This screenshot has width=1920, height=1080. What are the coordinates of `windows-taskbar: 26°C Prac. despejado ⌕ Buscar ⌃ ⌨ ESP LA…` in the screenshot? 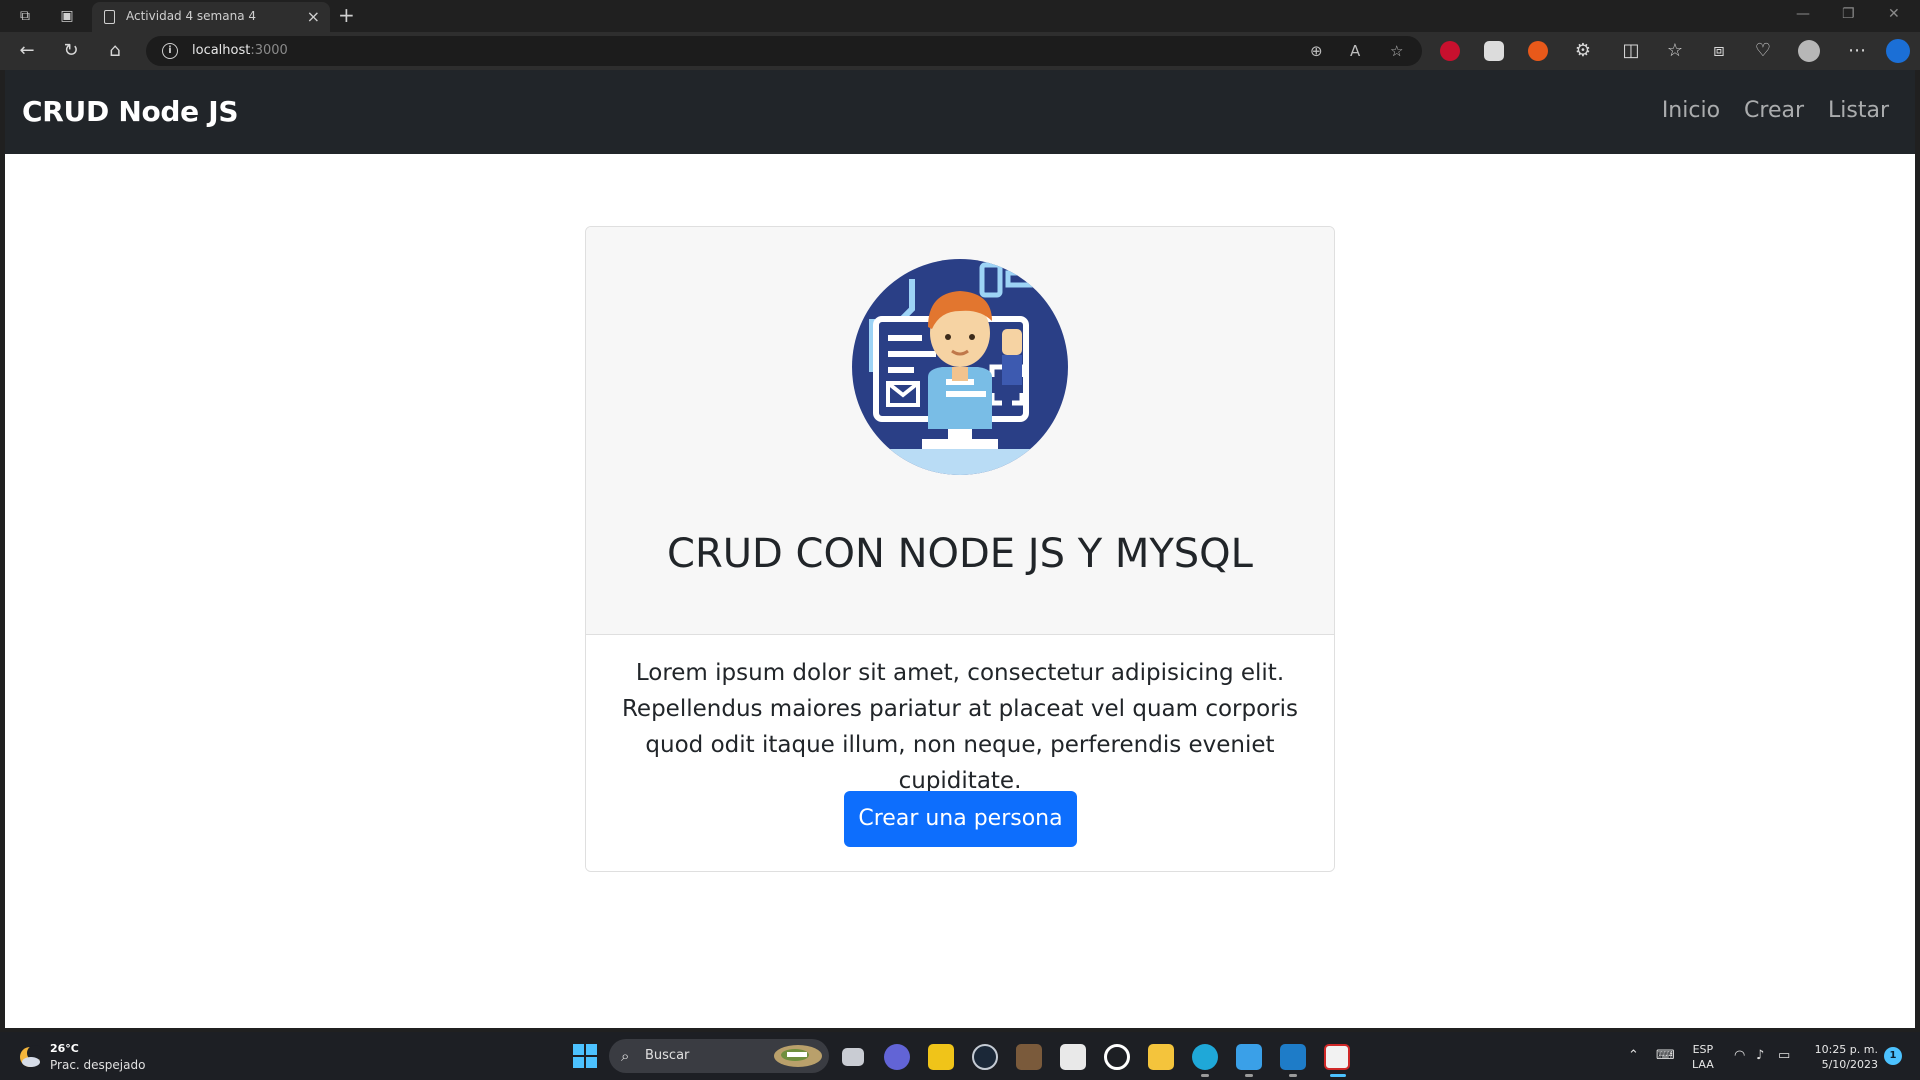 It's located at (960, 1056).